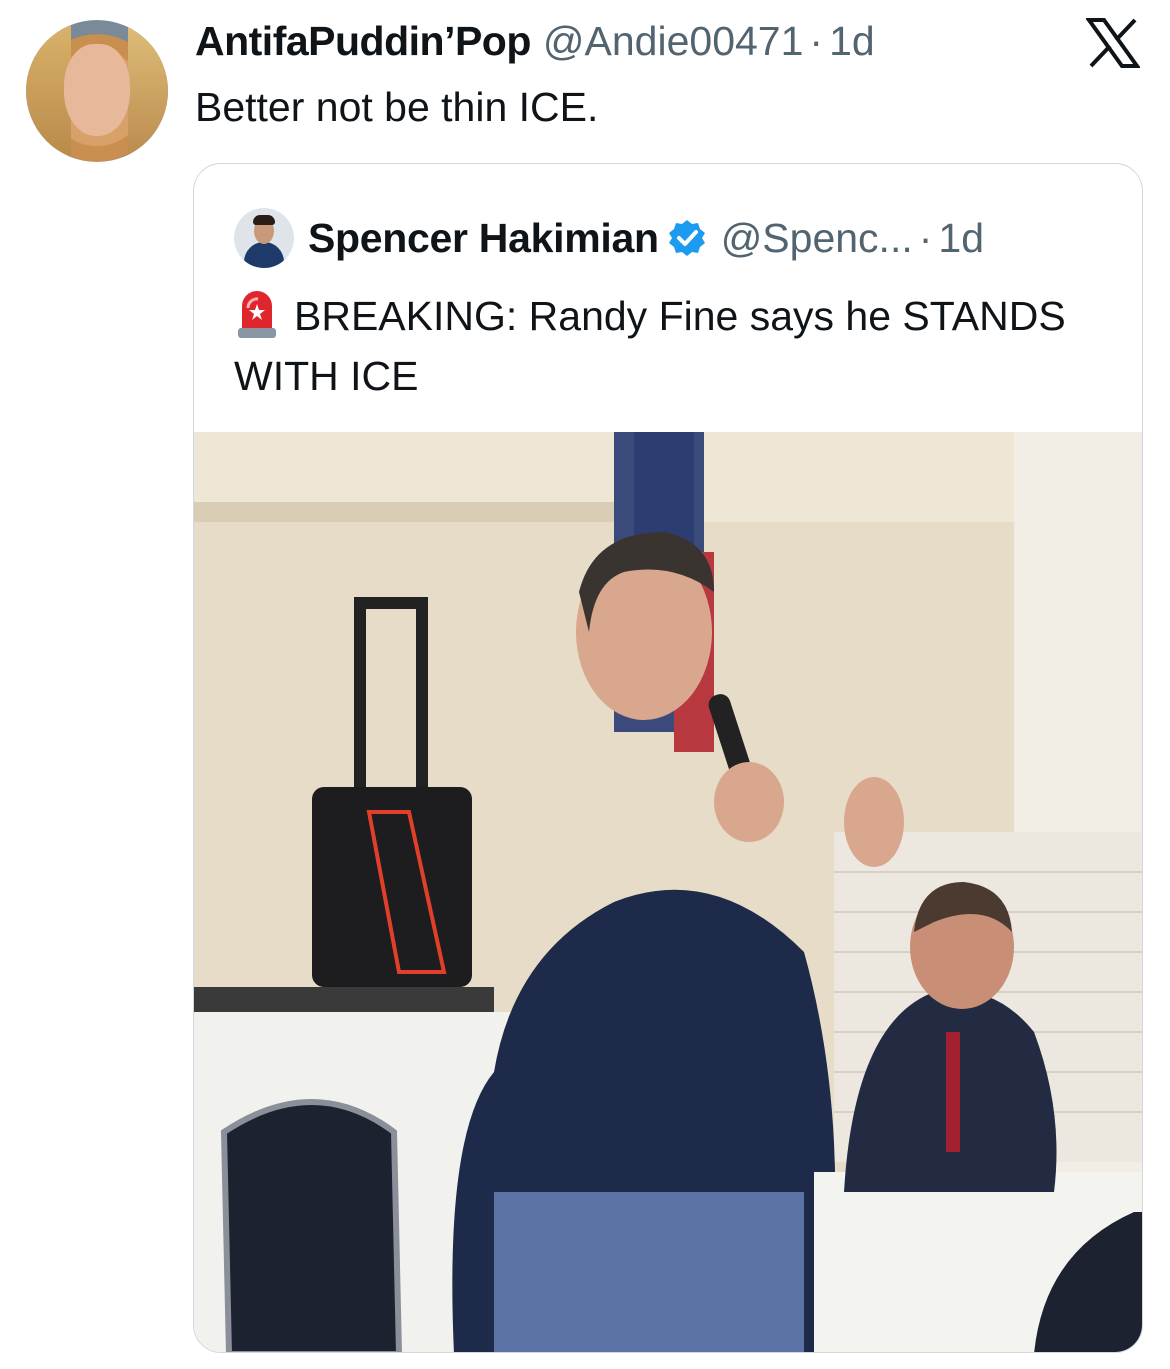  Describe the element at coordinates (961, 238) in the screenshot. I see `quoted-timestamp: 1d` at that location.